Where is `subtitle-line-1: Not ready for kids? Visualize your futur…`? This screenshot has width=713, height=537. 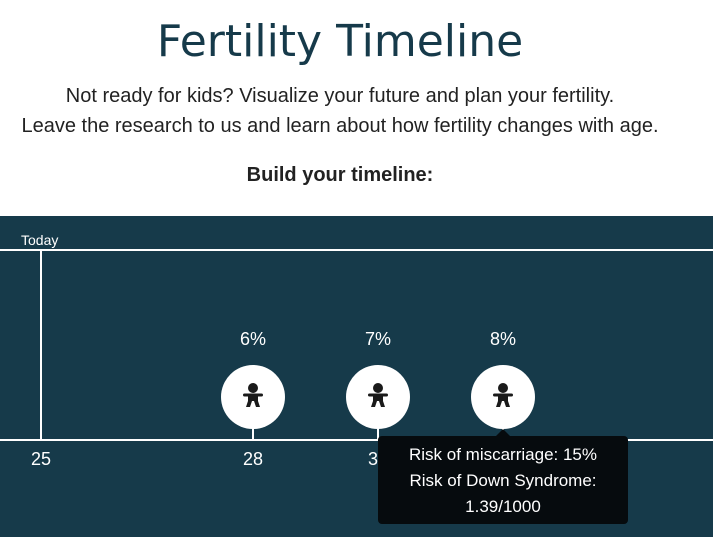
subtitle-line-1: Not ready for kids? Visualize your futur… is located at coordinates (340, 96).